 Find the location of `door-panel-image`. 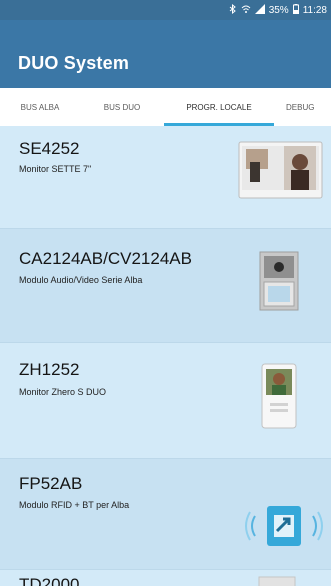

door-panel-image is located at coordinates (279, 281).